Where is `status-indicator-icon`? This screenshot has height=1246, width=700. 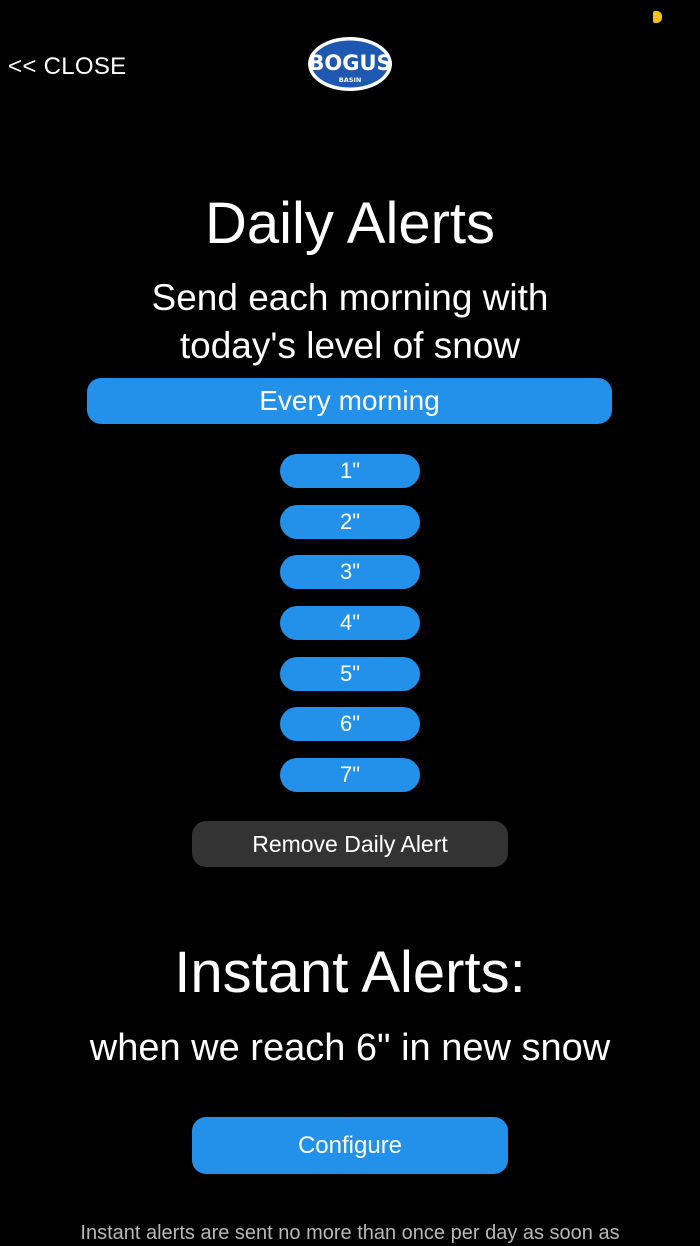 status-indicator-icon is located at coordinates (657, 17).